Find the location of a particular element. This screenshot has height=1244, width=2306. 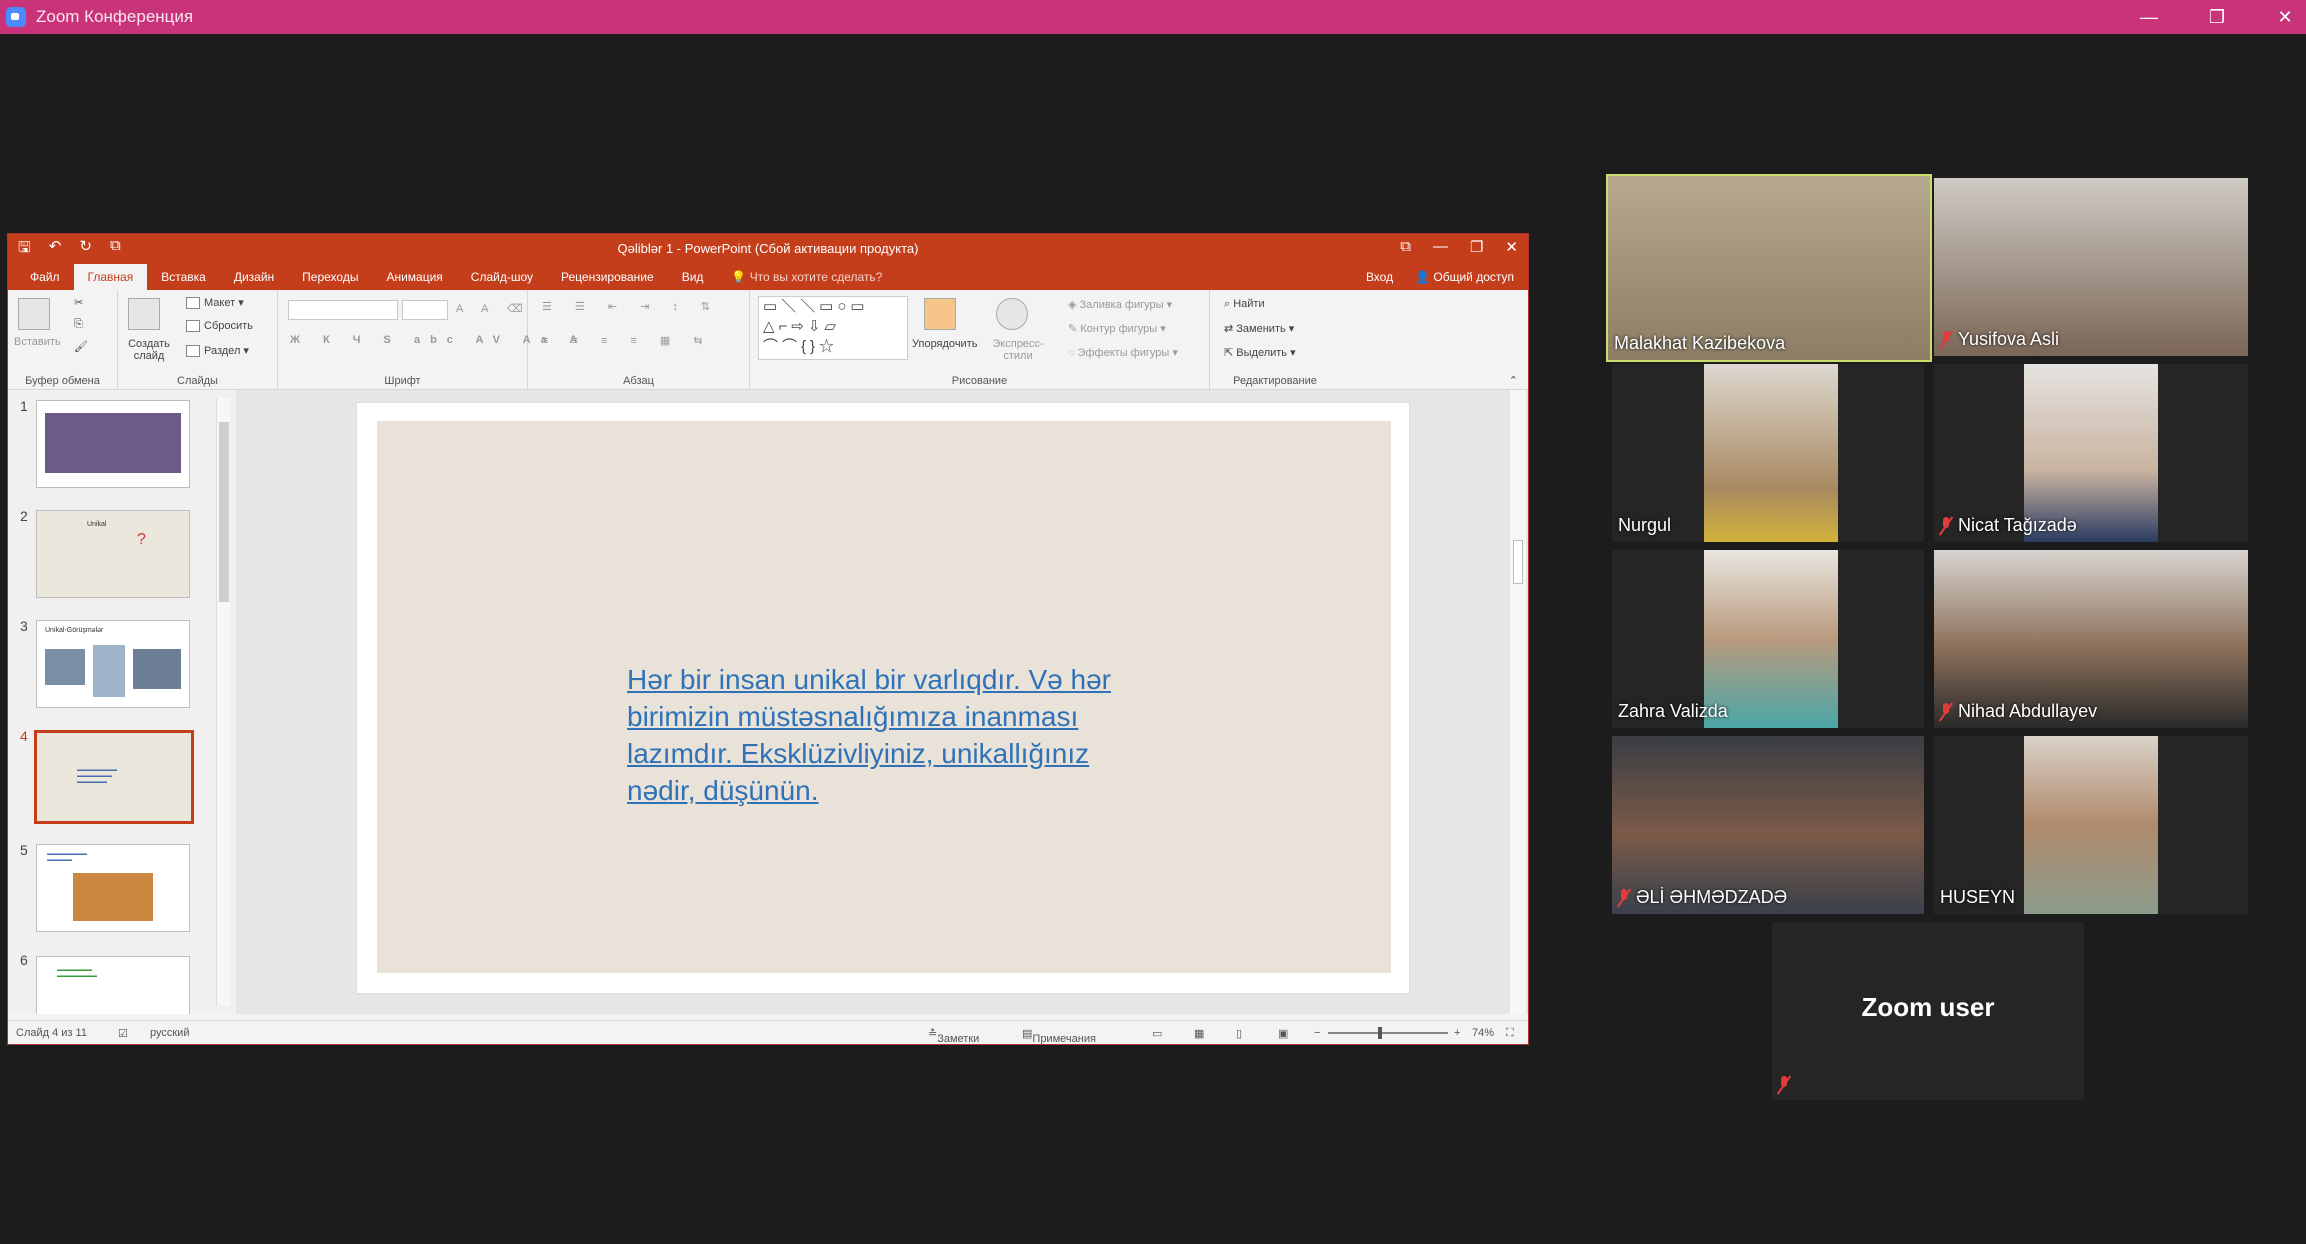

participant-tile: Nurgul is located at coordinates (1768, 453).